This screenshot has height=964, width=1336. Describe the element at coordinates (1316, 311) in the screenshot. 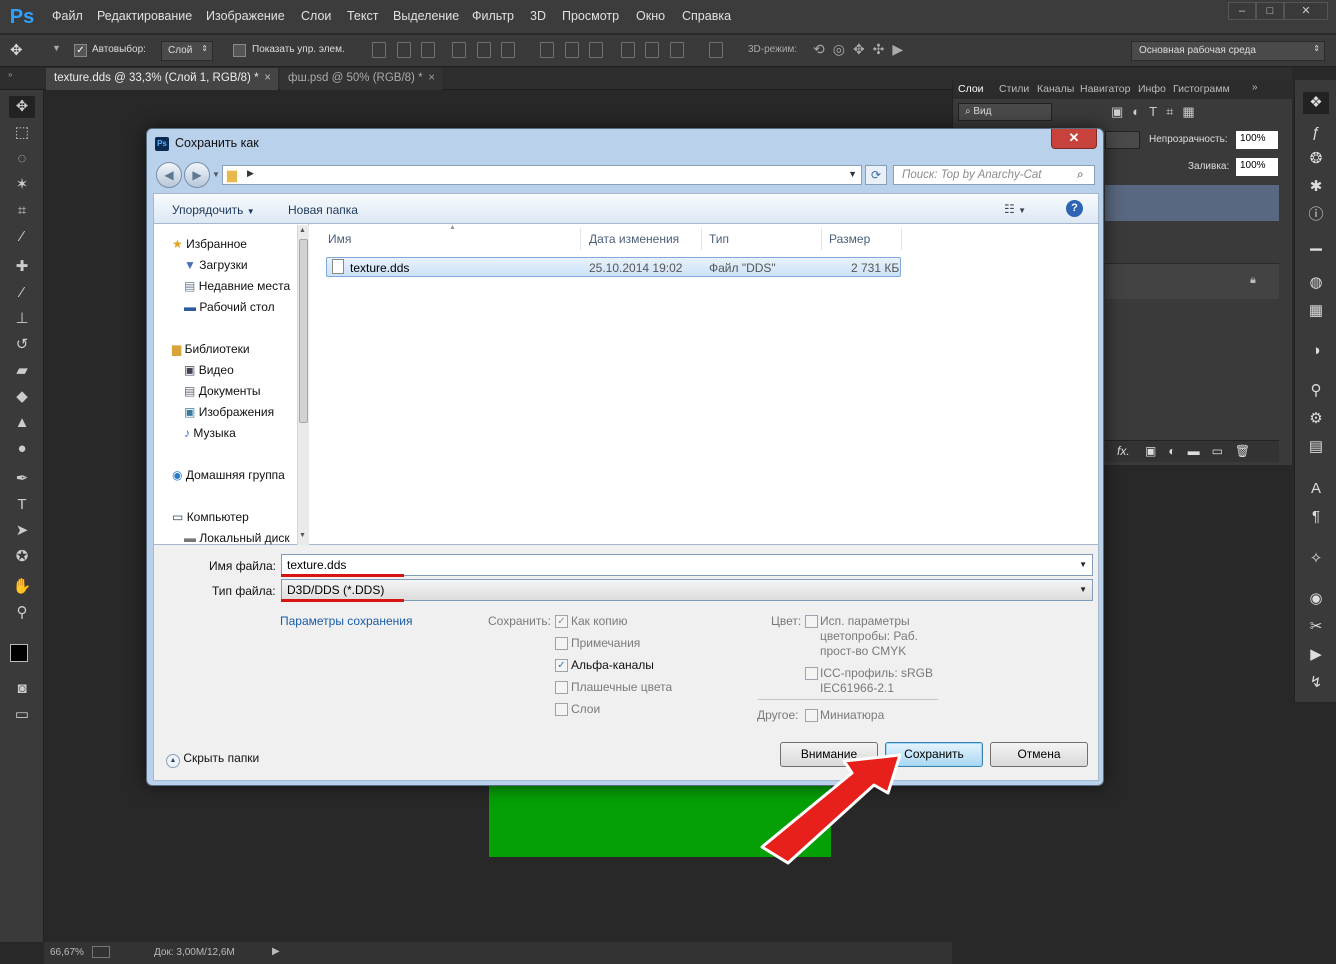

I see `swatches-icon: ▦` at that location.